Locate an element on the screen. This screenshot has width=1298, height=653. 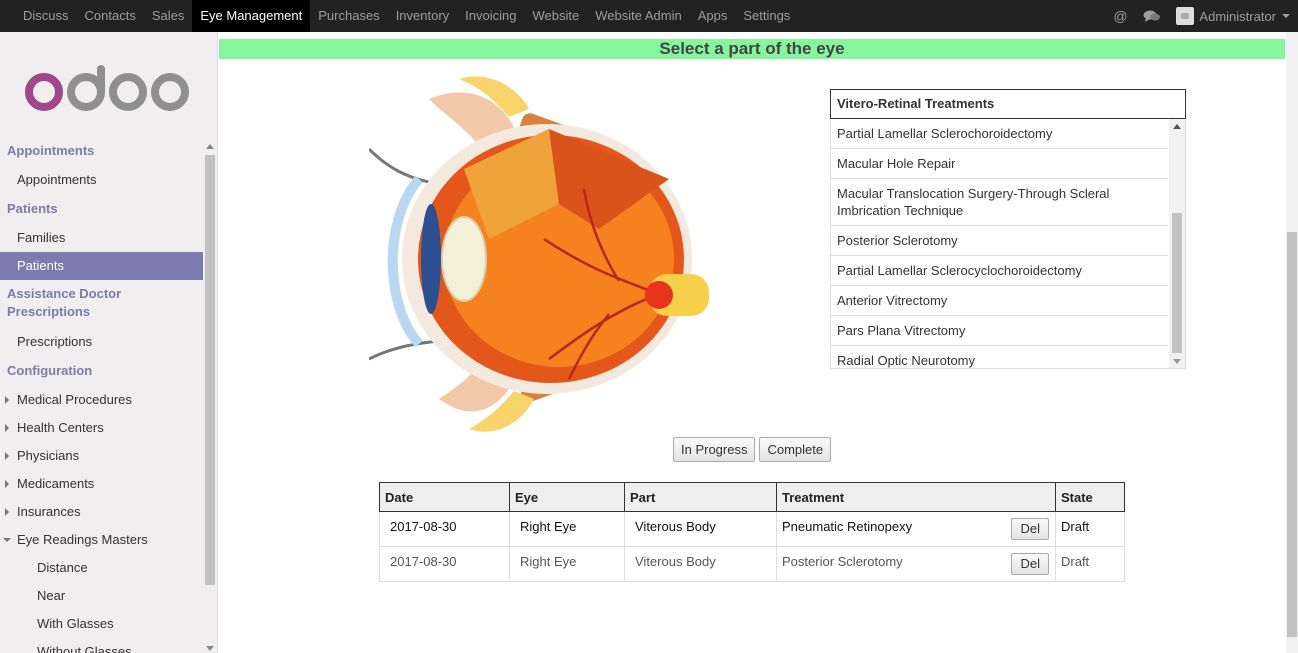
avatar is located at coordinates (1185, 16).